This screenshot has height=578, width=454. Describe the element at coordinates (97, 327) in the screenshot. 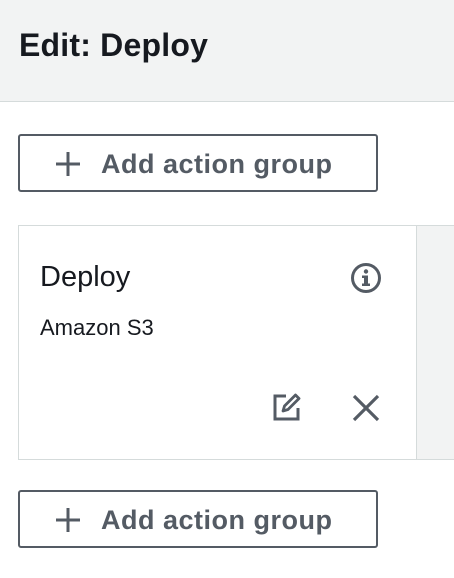

I see `action-provider: Amazon S3` at that location.